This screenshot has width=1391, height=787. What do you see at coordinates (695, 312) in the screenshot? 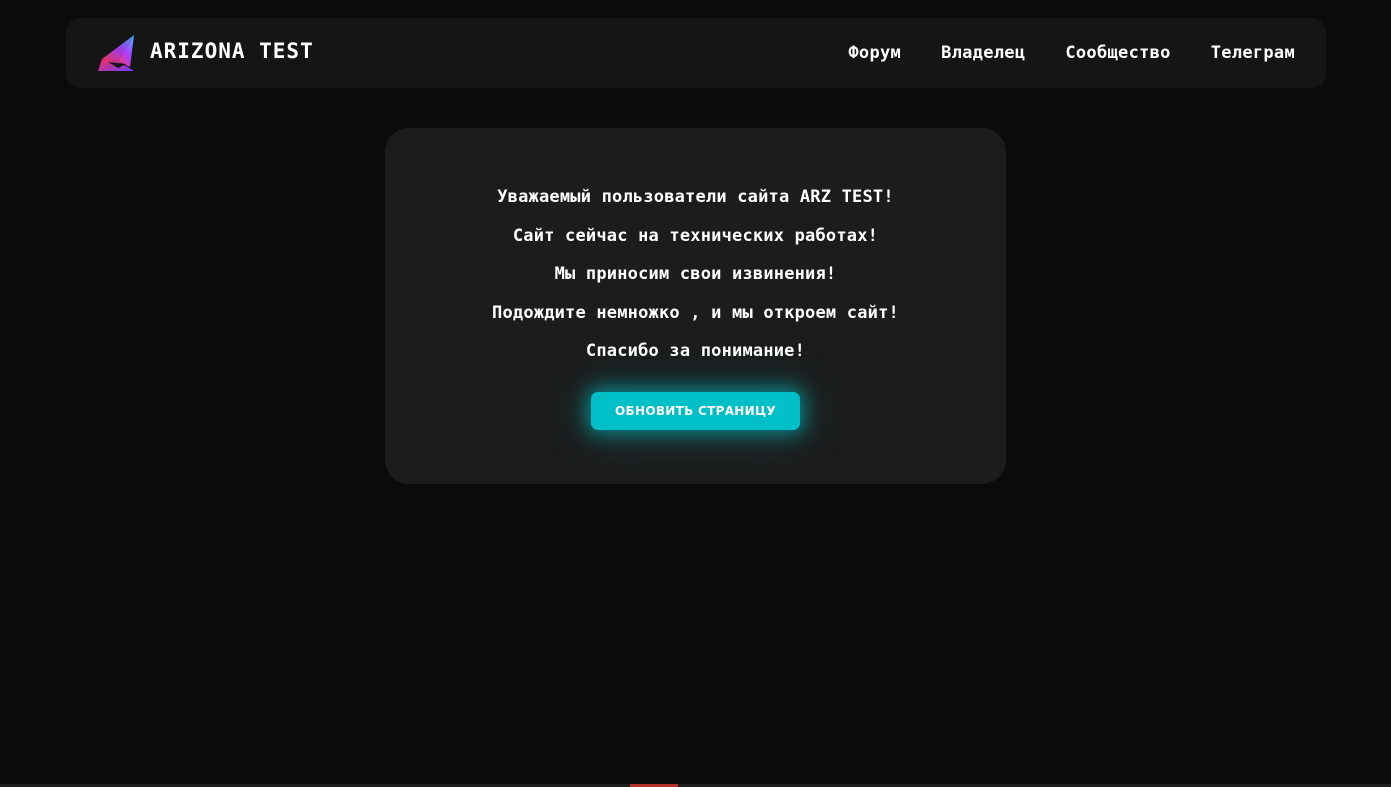
I see `notice-line-wait: Подождите немножко , и мы откроем сайт!` at bounding box center [695, 312].